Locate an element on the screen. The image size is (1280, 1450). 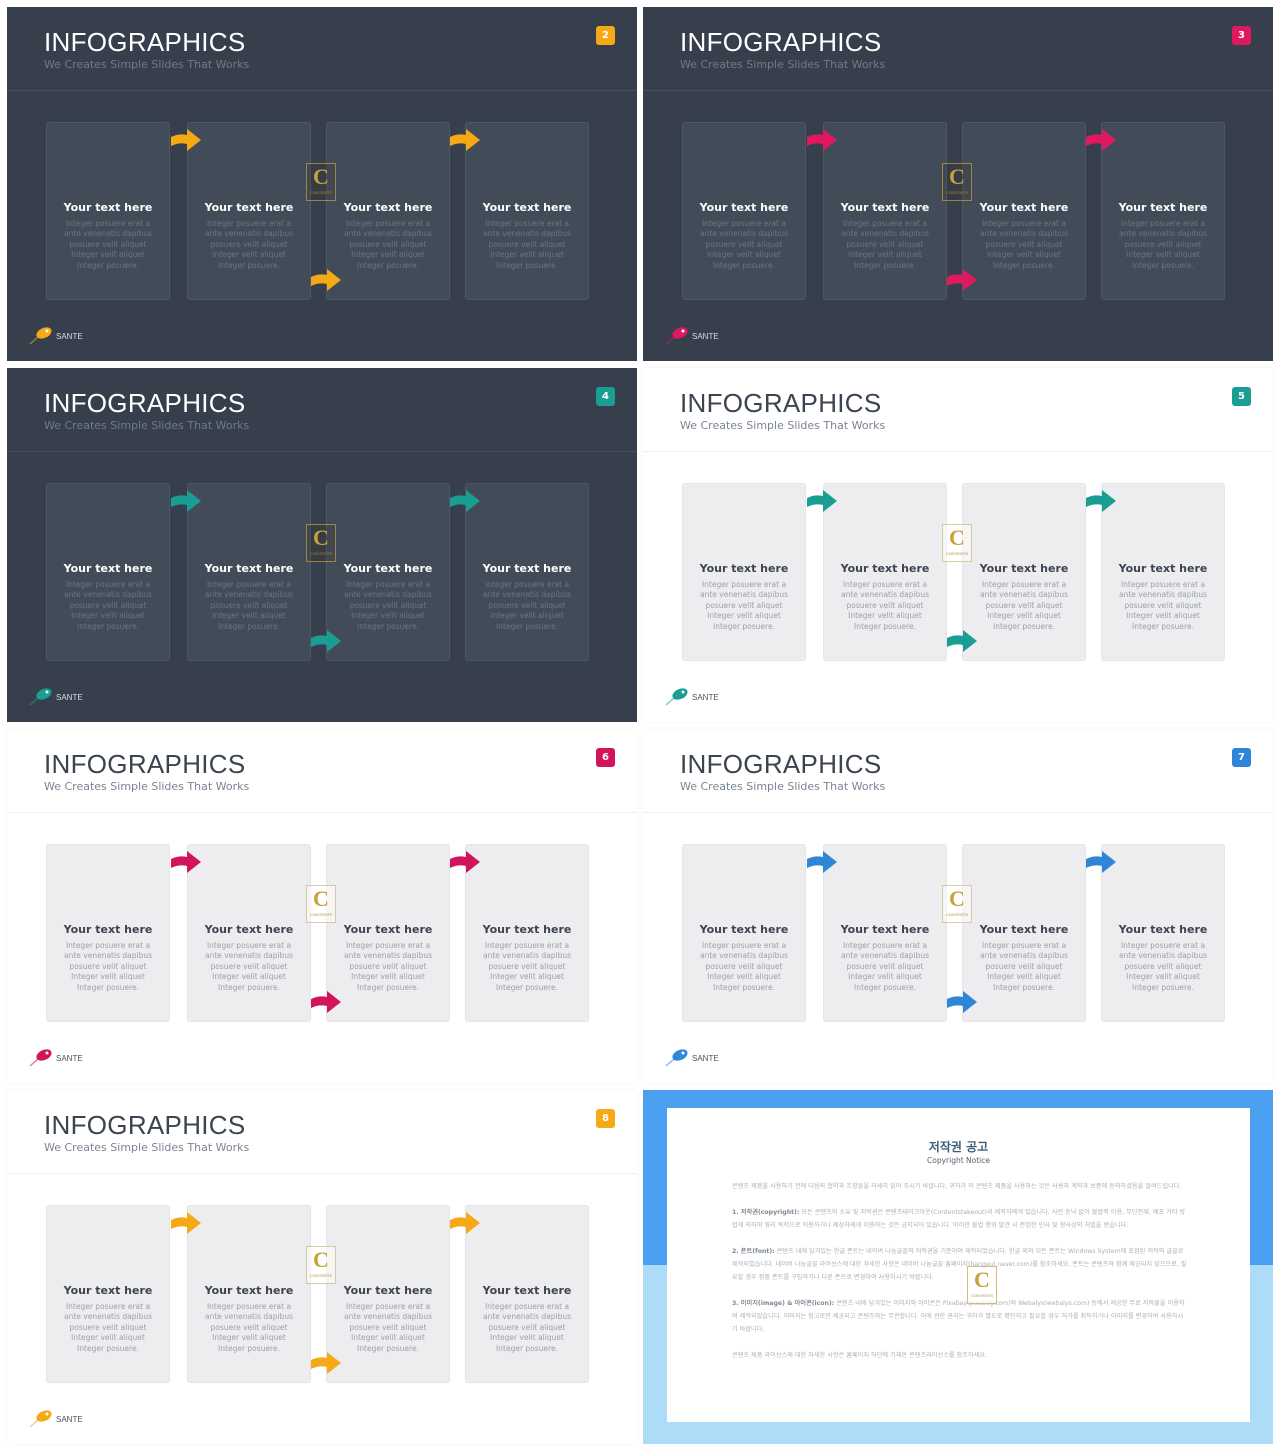
section-heading: 2. 폰트(font): is located at coordinates (753, 1251).